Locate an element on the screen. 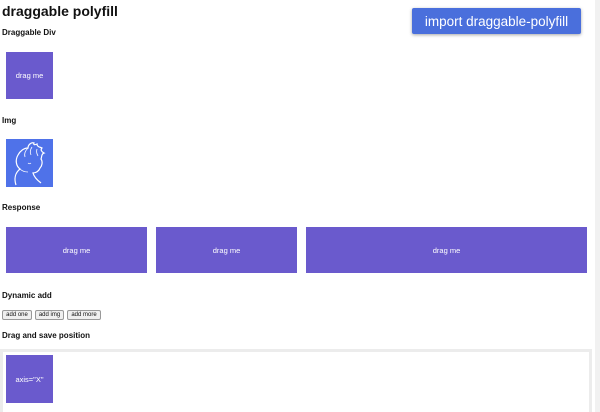  silhouette-illustration is located at coordinates (30, 164).